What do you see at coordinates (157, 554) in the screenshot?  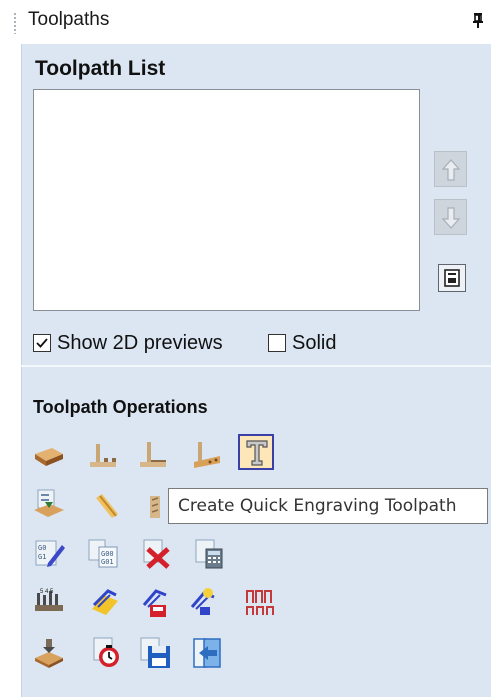 I see `delete-gcode-icon` at bounding box center [157, 554].